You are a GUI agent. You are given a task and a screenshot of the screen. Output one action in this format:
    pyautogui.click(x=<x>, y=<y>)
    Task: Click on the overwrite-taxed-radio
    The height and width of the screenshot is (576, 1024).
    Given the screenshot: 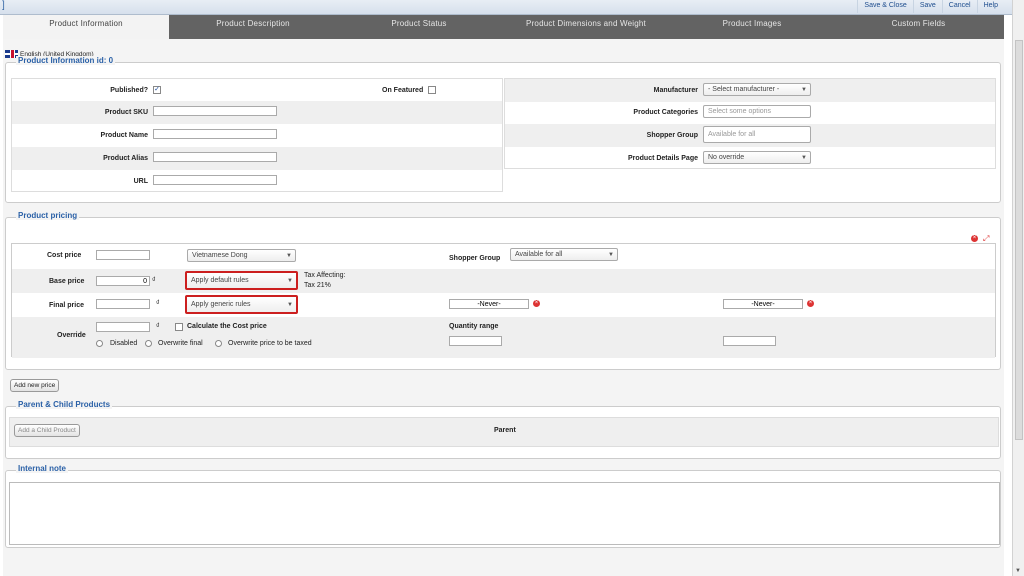 What is the action you would take?
    pyautogui.click(x=218, y=343)
    